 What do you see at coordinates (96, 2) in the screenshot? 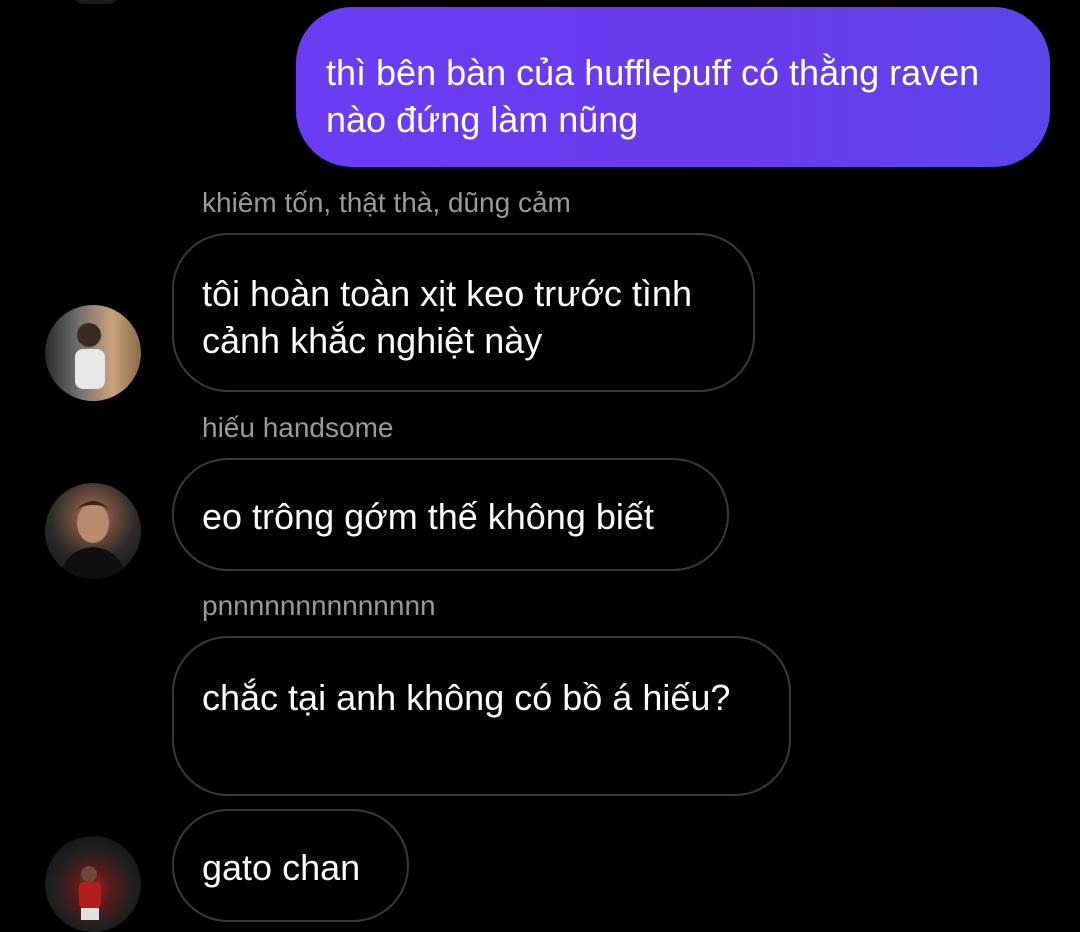
I see `partial-avatar` at bounding box center [96, 2].